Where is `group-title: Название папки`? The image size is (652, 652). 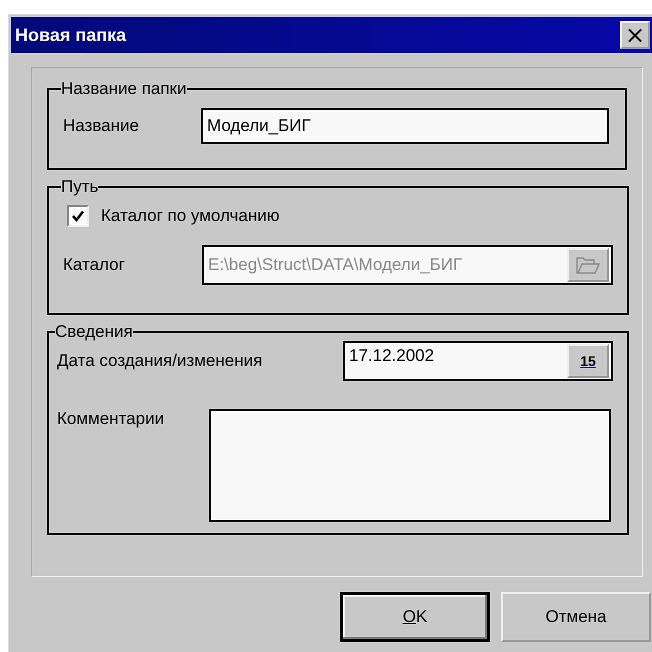 group-title: Название папки is located at coordinates (123, 89).